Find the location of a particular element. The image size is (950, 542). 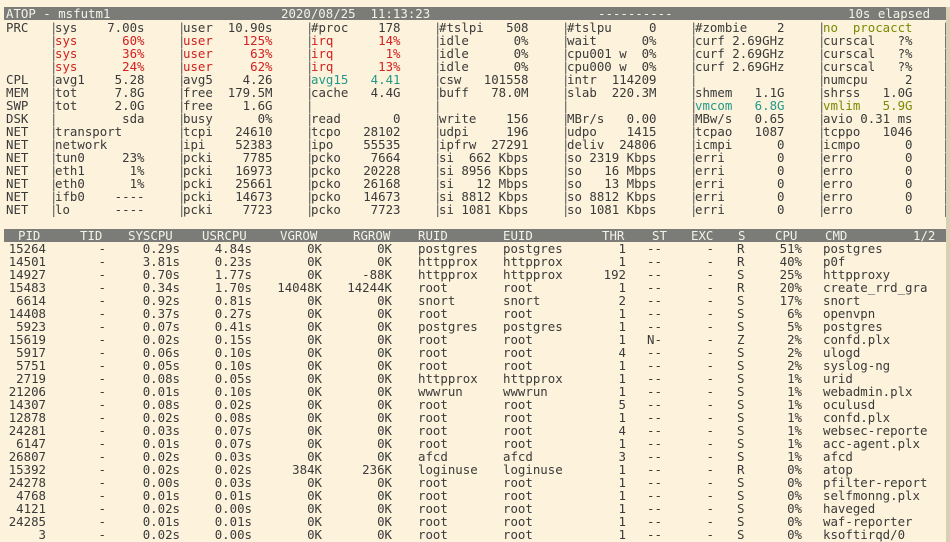

sys-metric: si 1081 Kbps is located at coordinates (484, 209).